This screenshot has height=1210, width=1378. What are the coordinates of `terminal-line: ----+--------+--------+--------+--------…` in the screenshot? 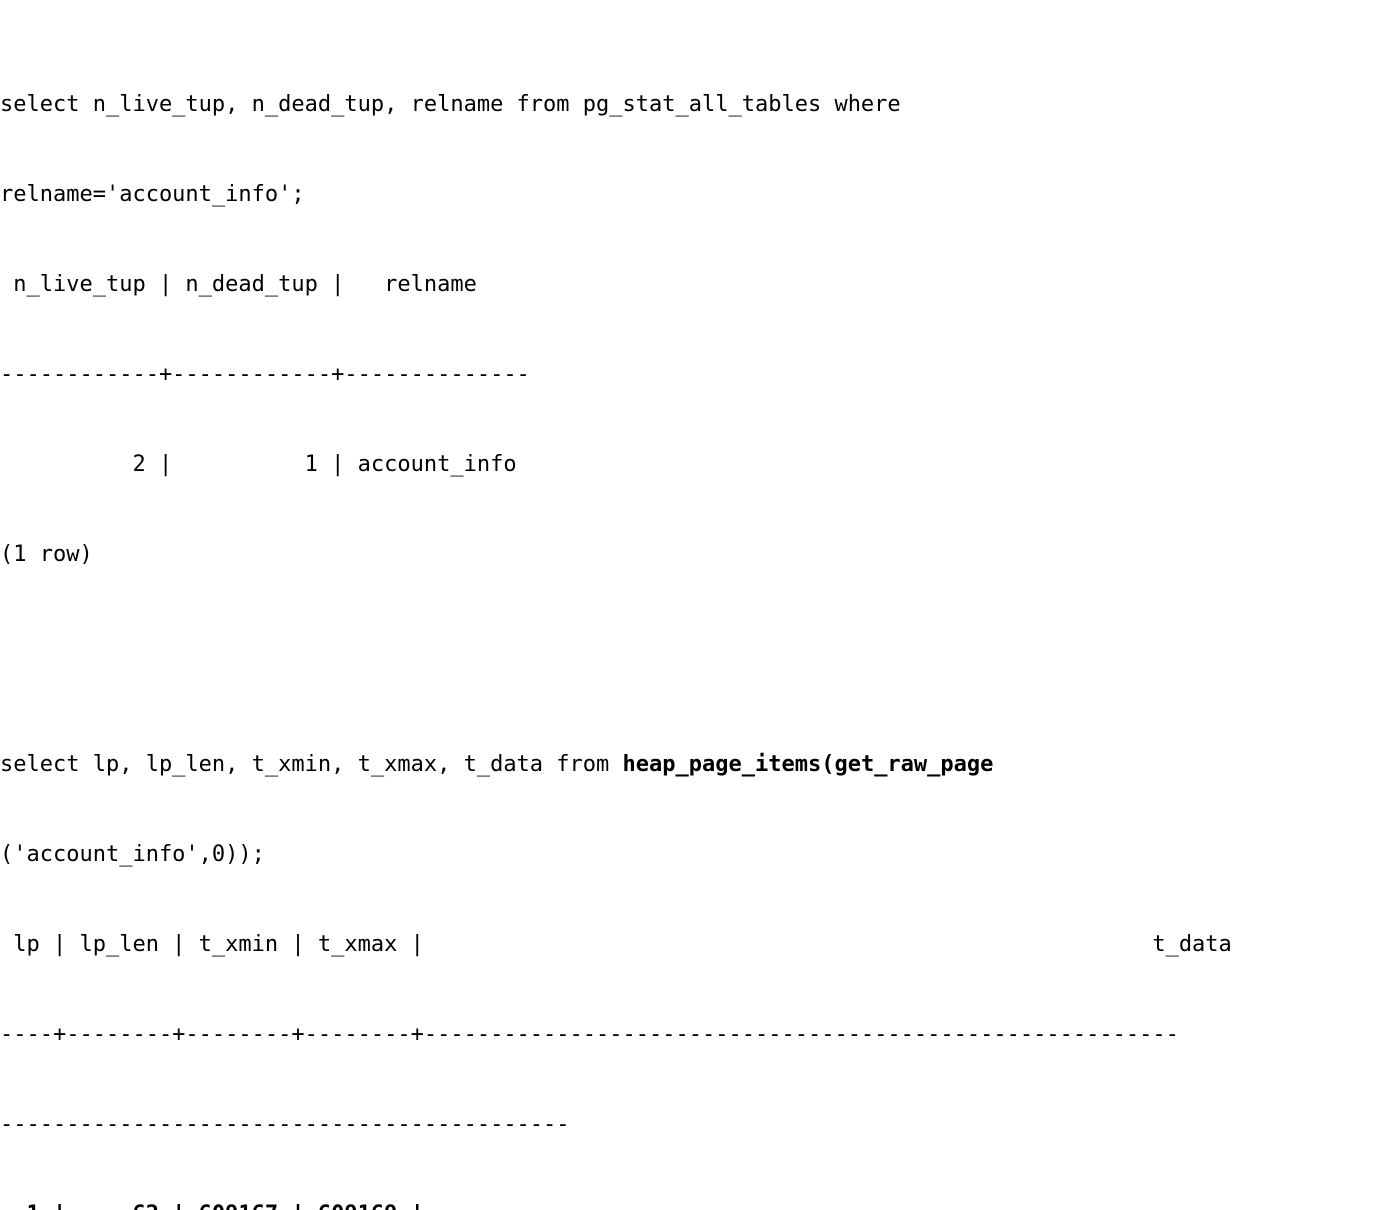 It's located at (689, 1035).